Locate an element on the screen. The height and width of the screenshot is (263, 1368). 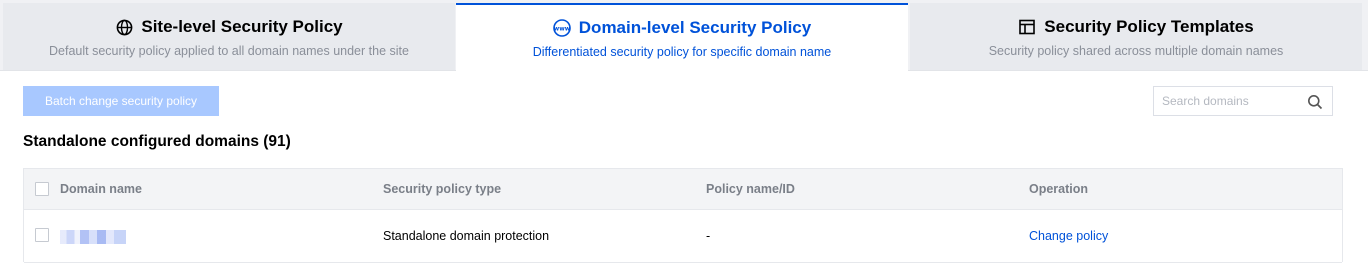
template-icon is located at coordinates (1027, 27).